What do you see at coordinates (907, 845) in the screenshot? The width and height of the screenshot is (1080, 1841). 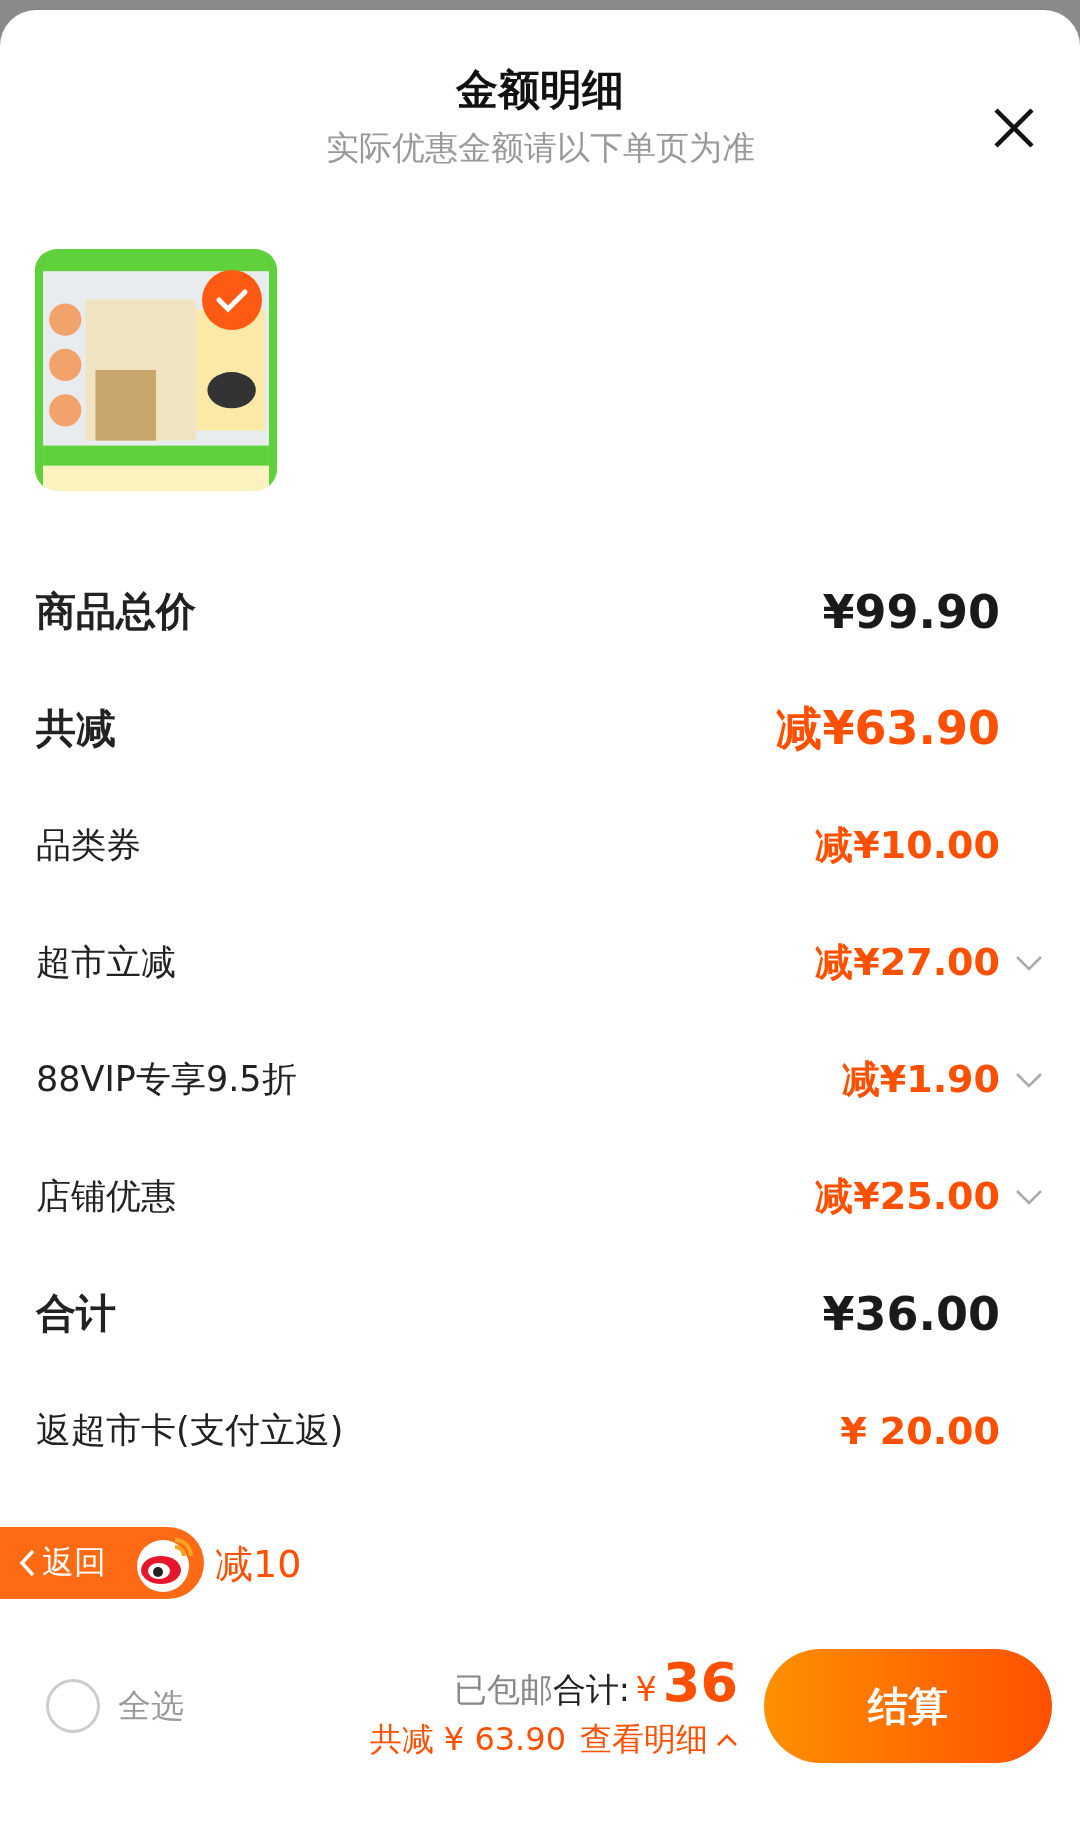 I see `row-amount: 减¥10.00` at bounding box center [907, 845].